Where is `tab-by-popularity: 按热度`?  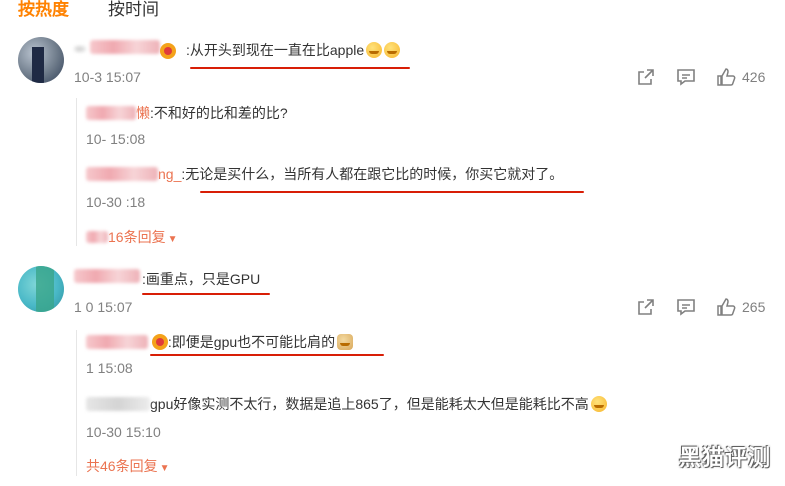 tab-by-popularity: 按热度 is located at coordinates (43, 10).